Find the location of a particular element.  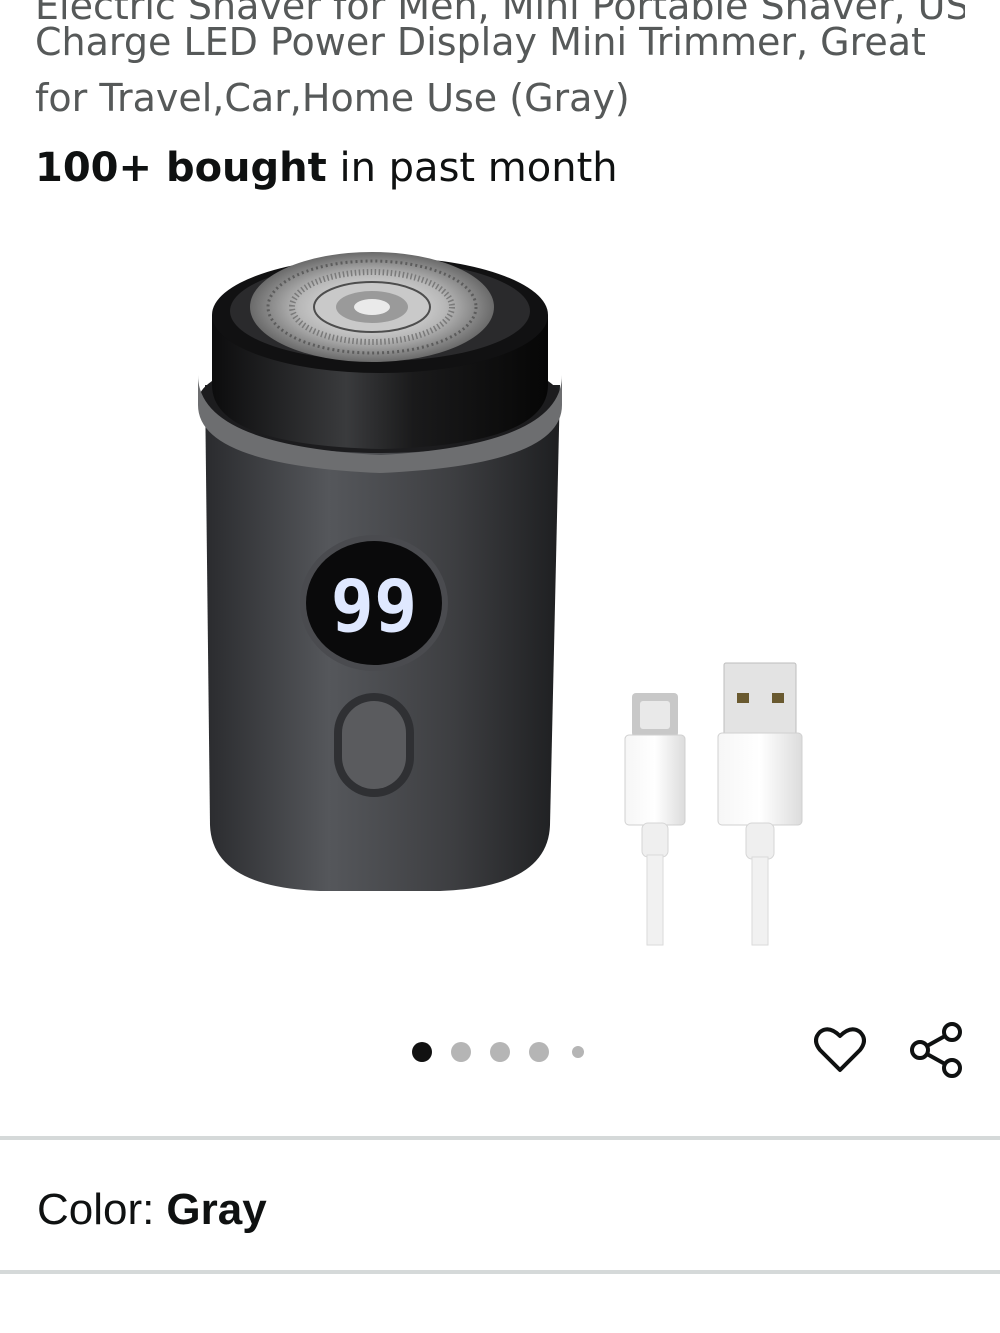

share-button is located at coordinates (936, 1050).